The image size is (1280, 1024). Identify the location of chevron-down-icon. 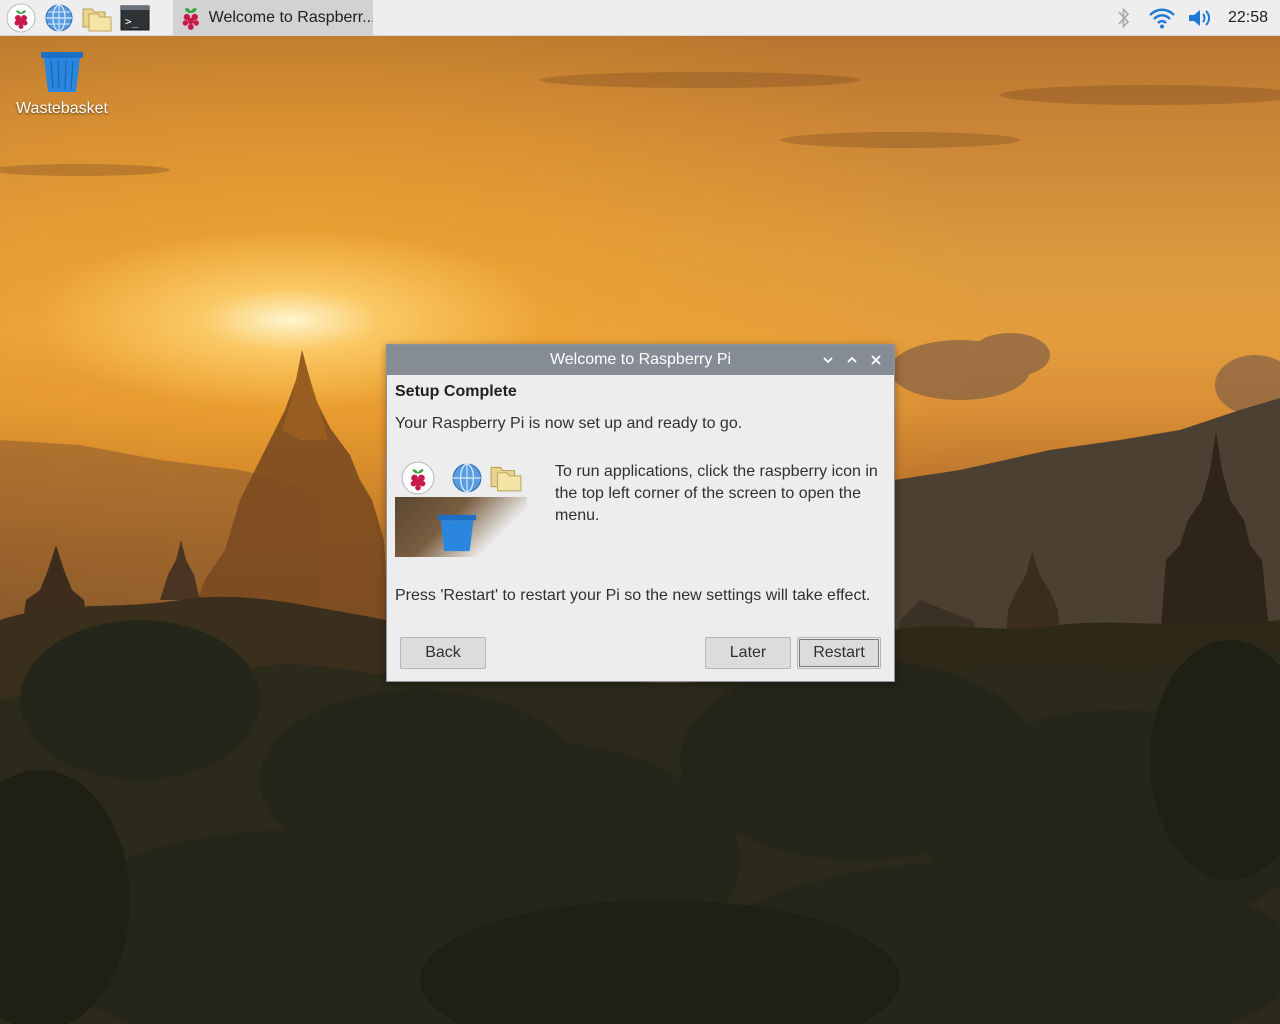
(828, 360).